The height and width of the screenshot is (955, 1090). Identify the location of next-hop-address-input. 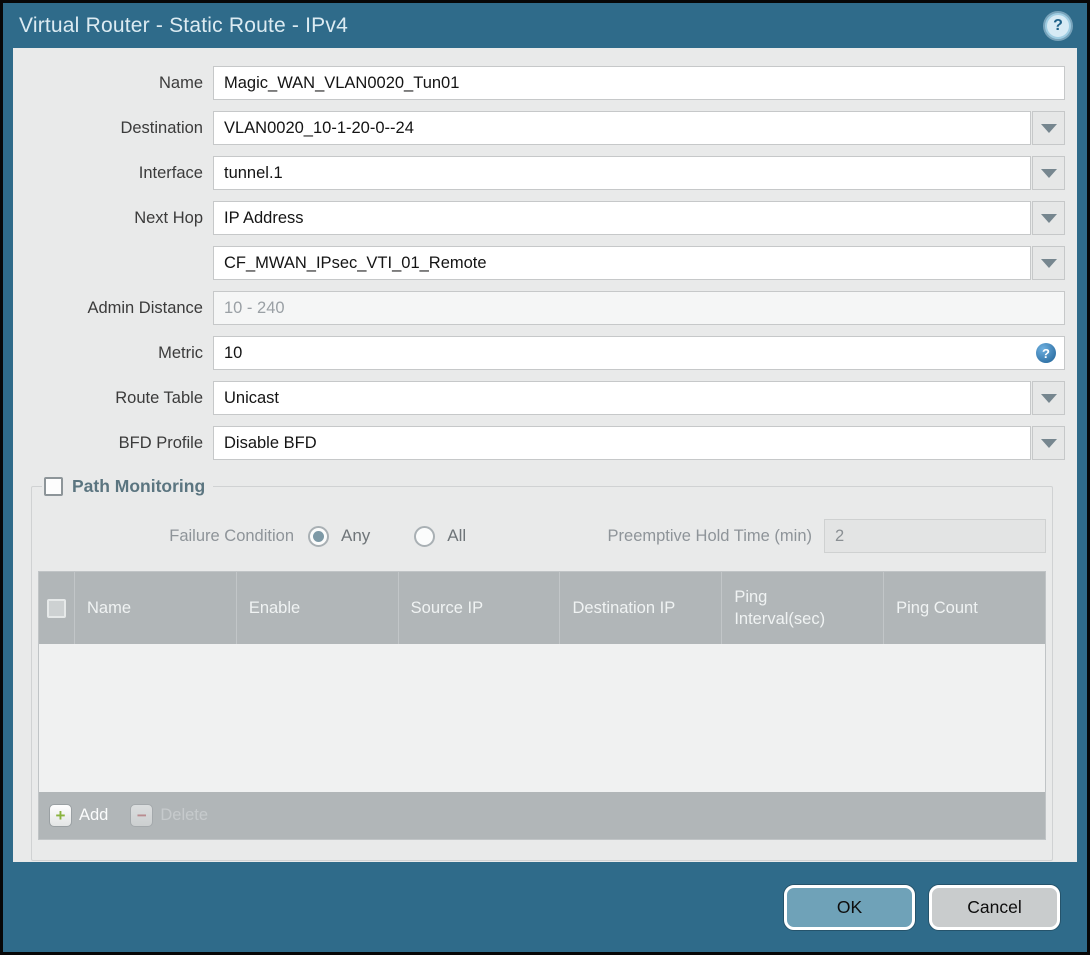
(622, 263).